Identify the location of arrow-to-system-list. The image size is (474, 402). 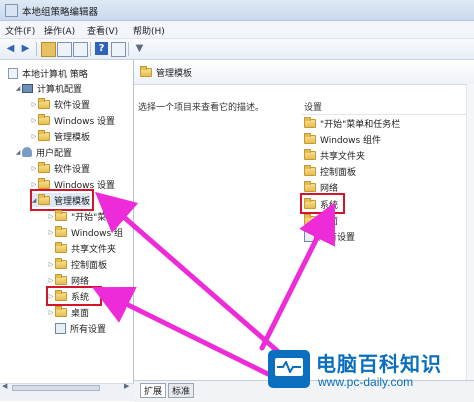
(297, 276).